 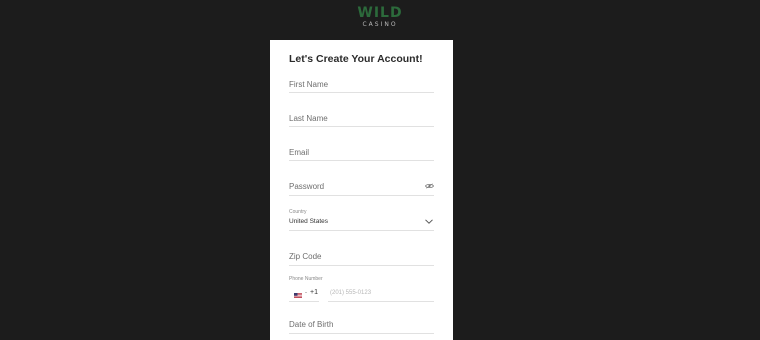 What do you see at coordinates (361, 150) in the screenshot?
I see `email-field: Email` at bounding box center [361, 150].